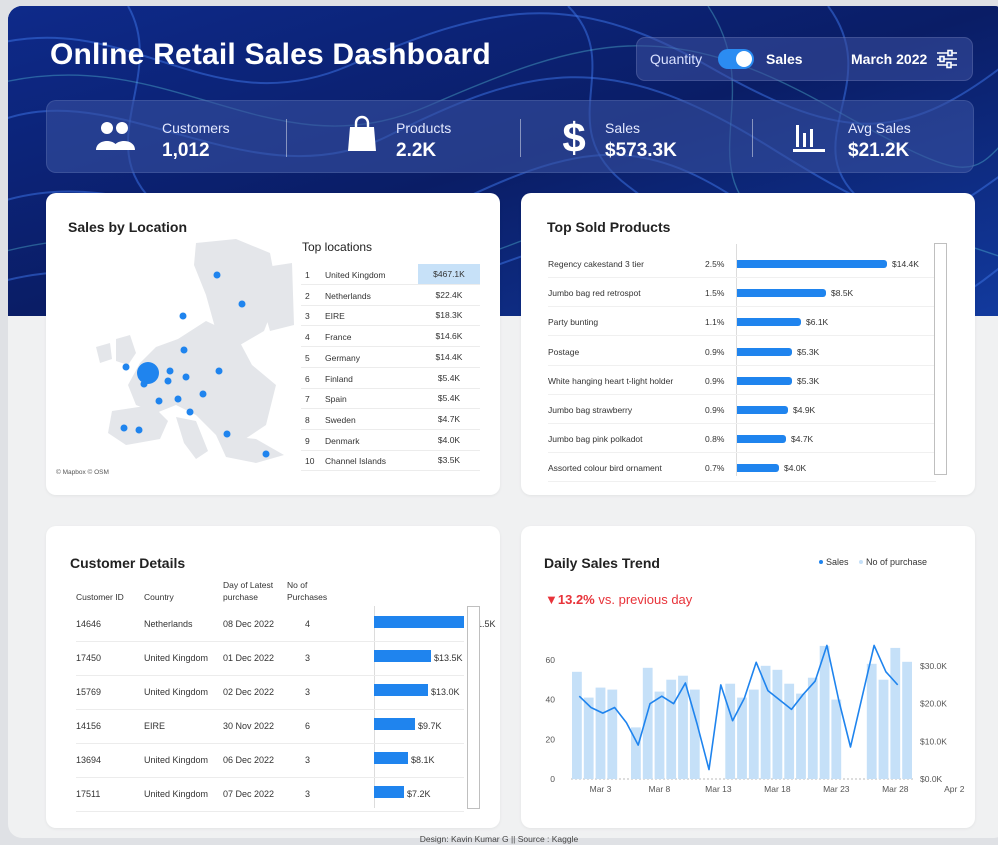 The height and width of the screenshot is (845, 998). What do you see at coordinates (551, 660) in the screenshot?
I see `left-axis-tick: 60` at bounding box center [551, 660].